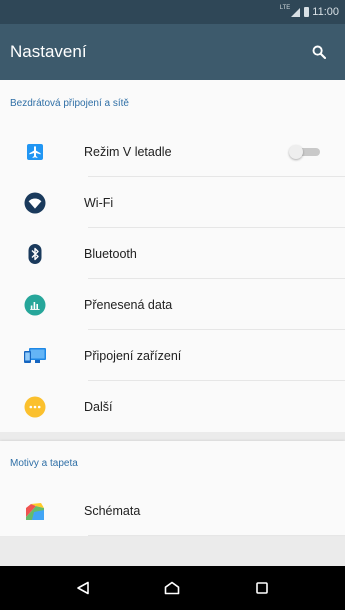 The width and height of the screenshot is (345, 610). I want to click on navigation-bar, so click(172, 588).